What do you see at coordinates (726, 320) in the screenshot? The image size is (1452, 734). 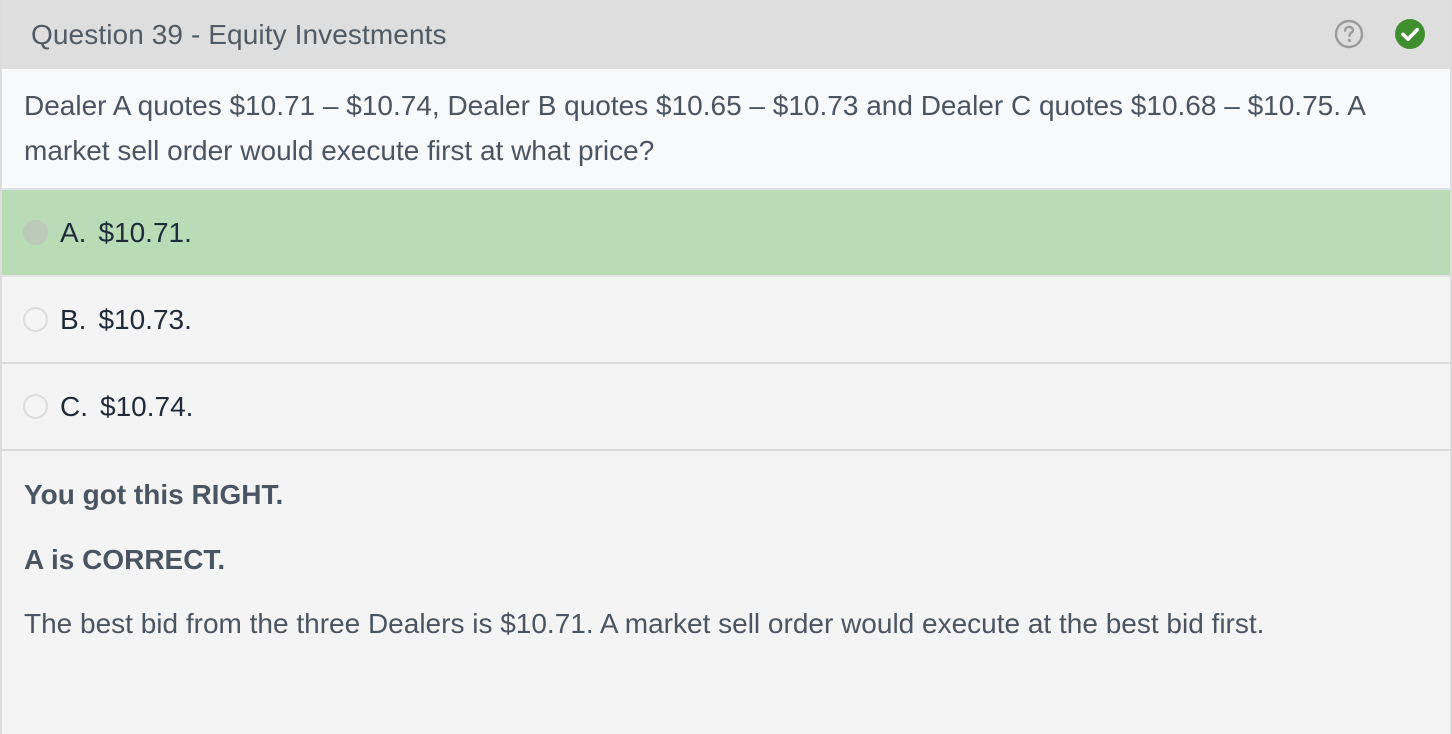 I see `answer-option-b: B. $10.73.` at bounding box center [726, 320].